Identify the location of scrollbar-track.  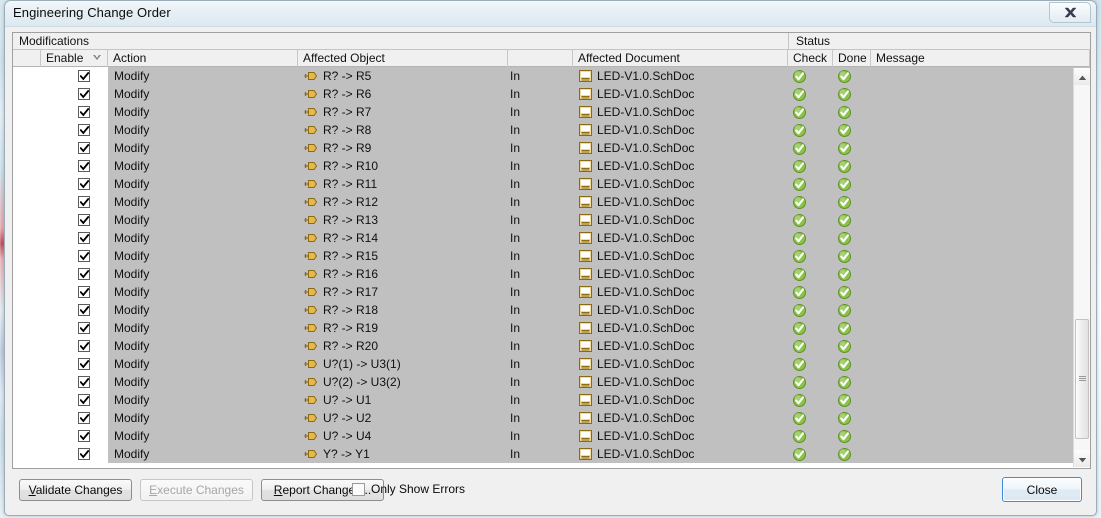
(1082, 267).